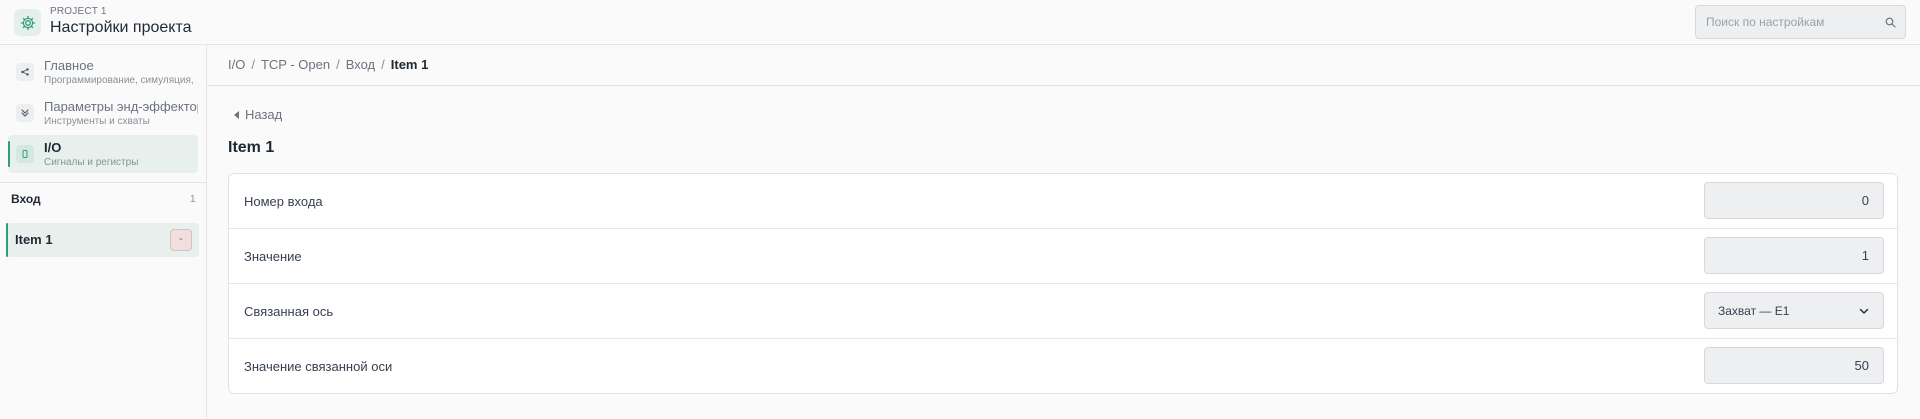 The height and width of the screenshot is (419, 1920). What do you see at coordinates (1786, 22) in the screenshot?
I see `search-input` at bounding box center [1786, 22].